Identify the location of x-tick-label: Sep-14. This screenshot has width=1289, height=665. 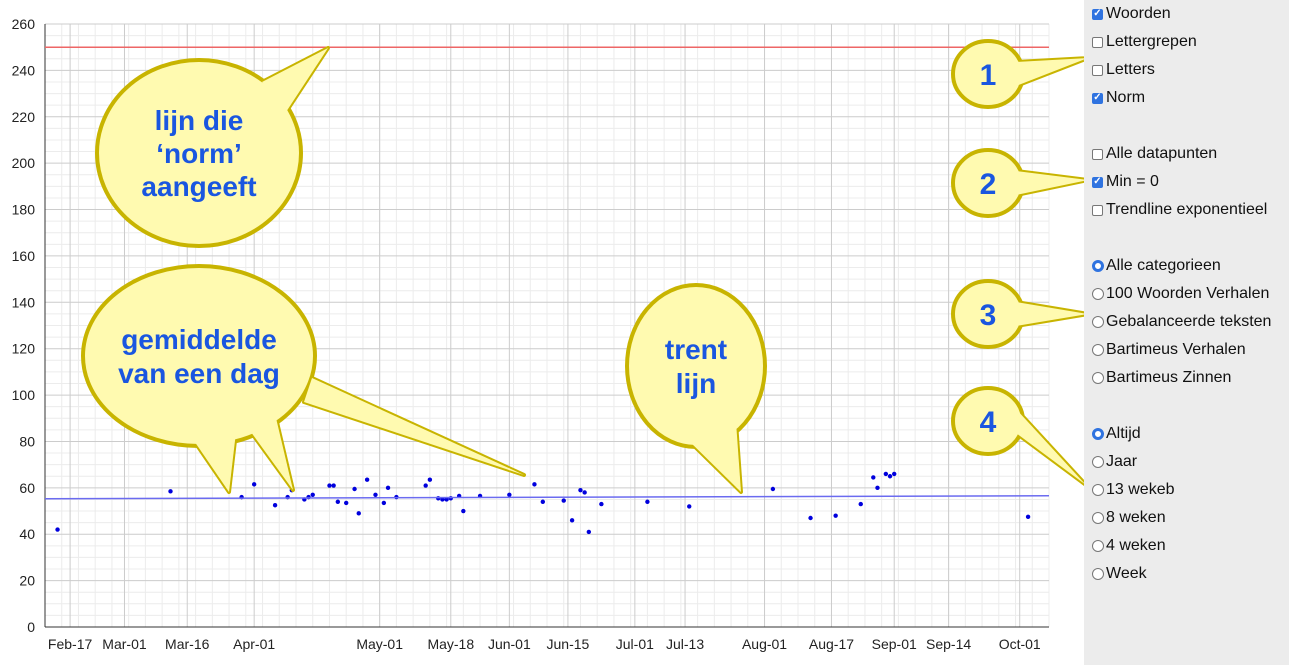
(948, 644).